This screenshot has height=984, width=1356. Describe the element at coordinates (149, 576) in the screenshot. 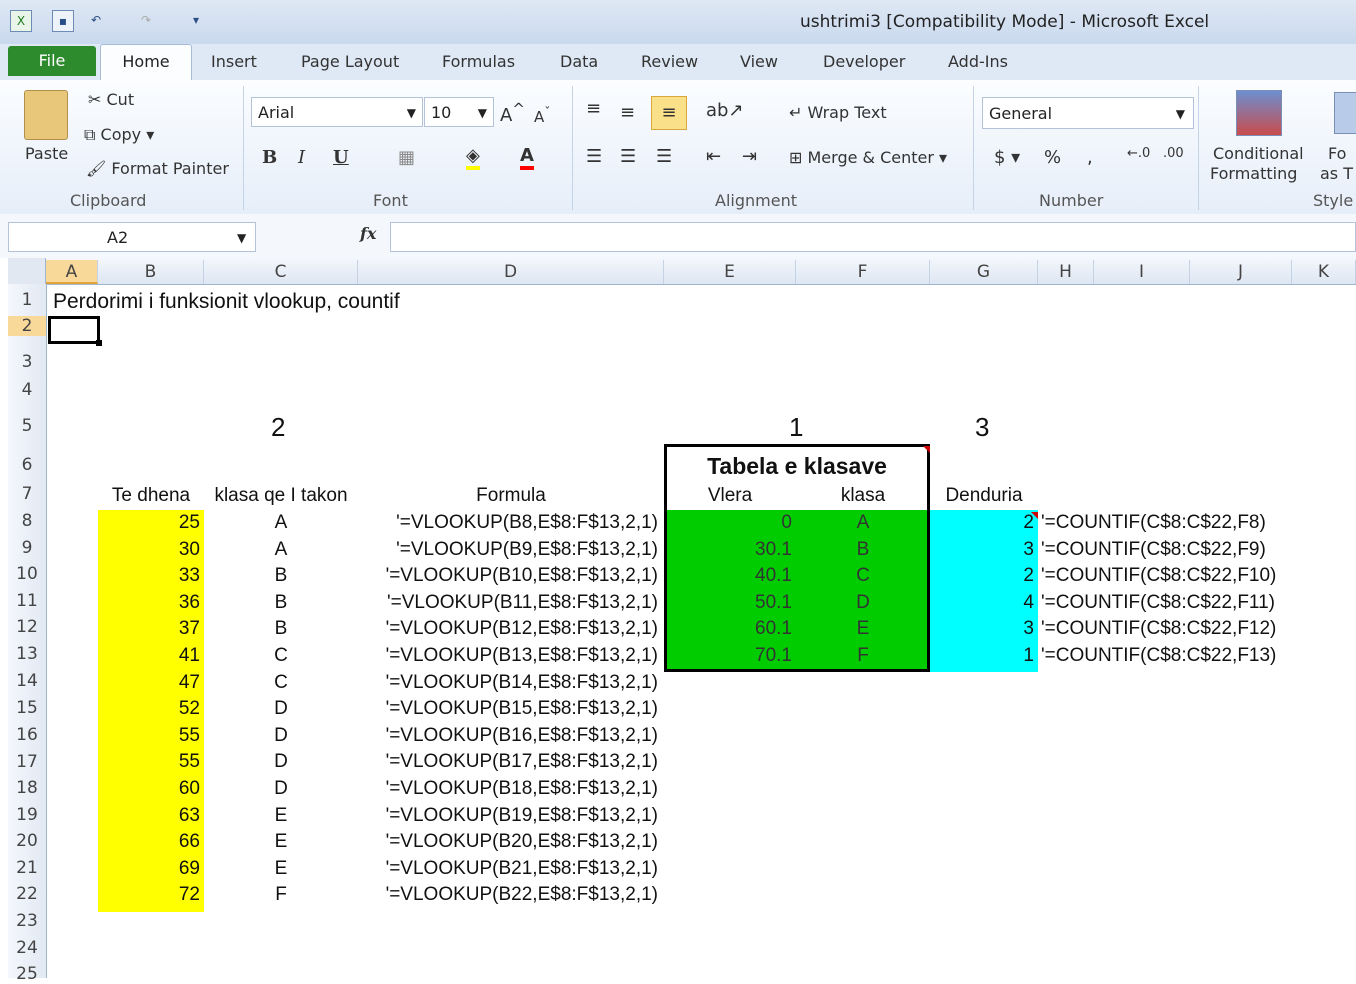

I see `cell-b10: 33` at that location.